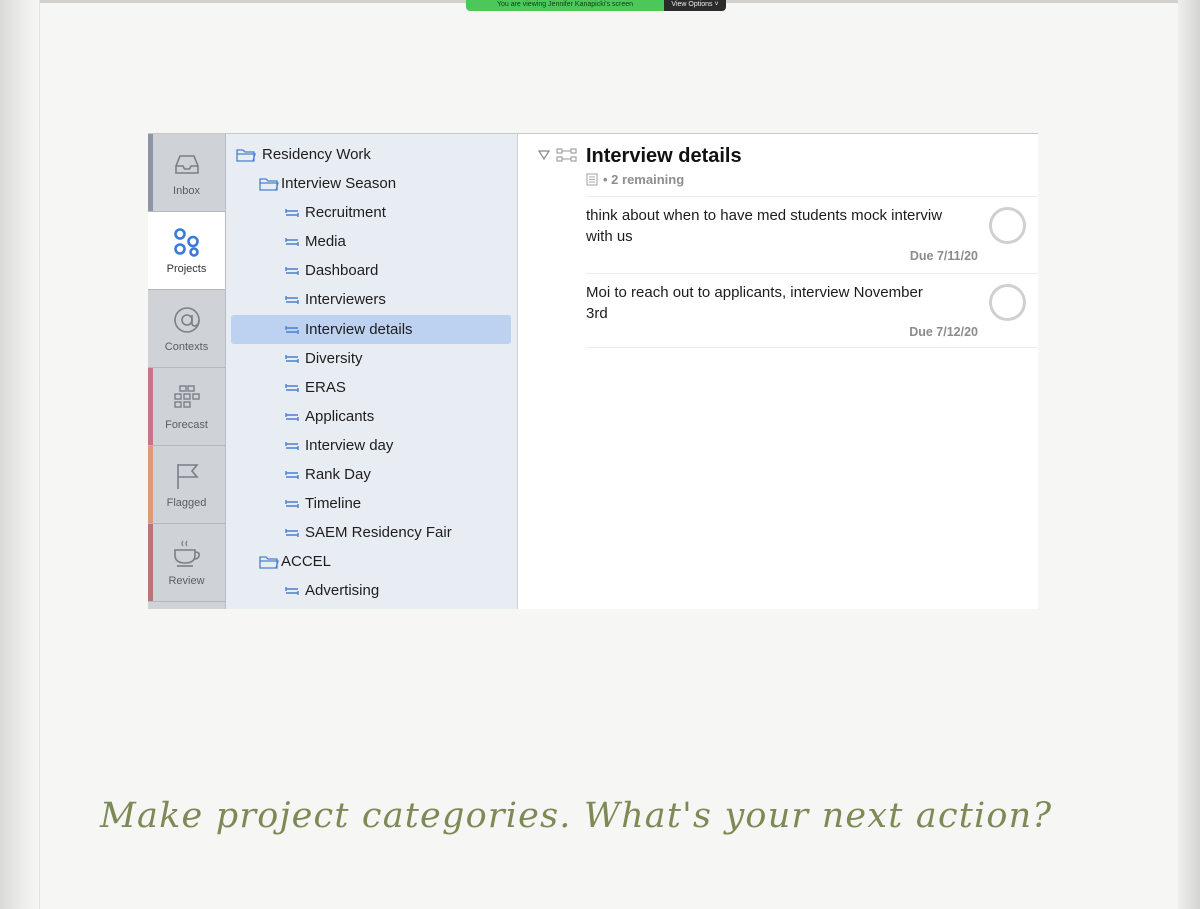 The height and width of the screenshot is (909, 1200). Describe the element at coordinates (186, 580) in the screenshot. I see `perspective-label: Review` at that location.